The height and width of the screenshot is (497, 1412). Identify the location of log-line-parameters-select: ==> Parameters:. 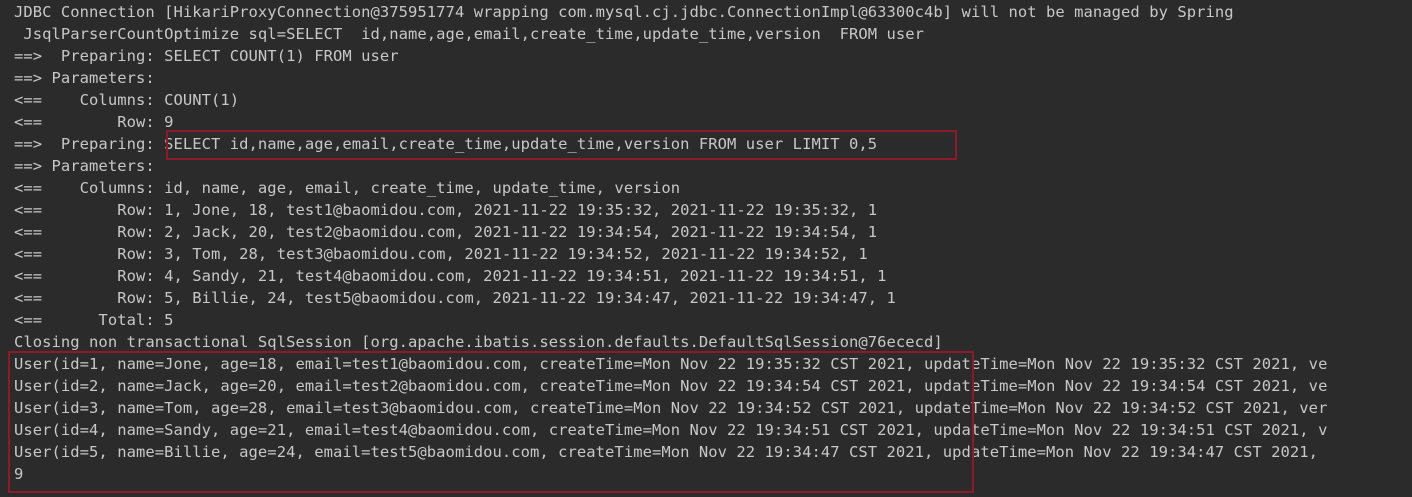
(89, 166).